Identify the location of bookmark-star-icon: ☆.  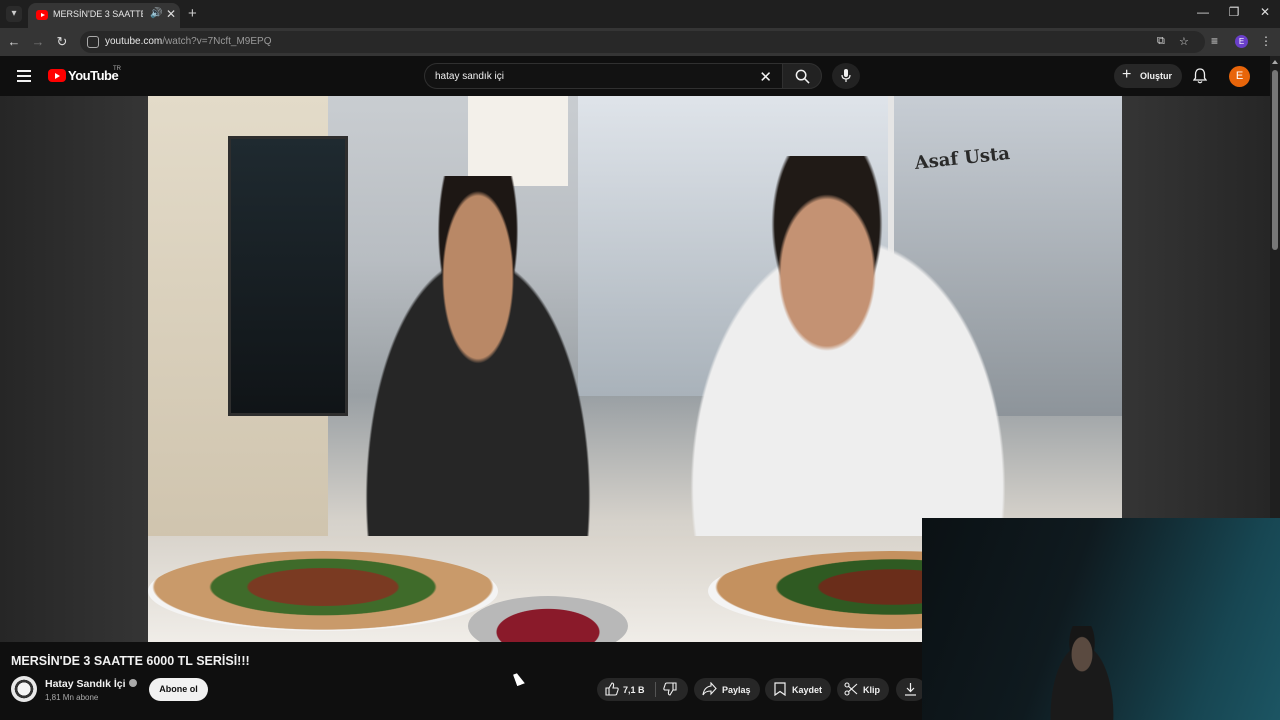
(1184, 41).